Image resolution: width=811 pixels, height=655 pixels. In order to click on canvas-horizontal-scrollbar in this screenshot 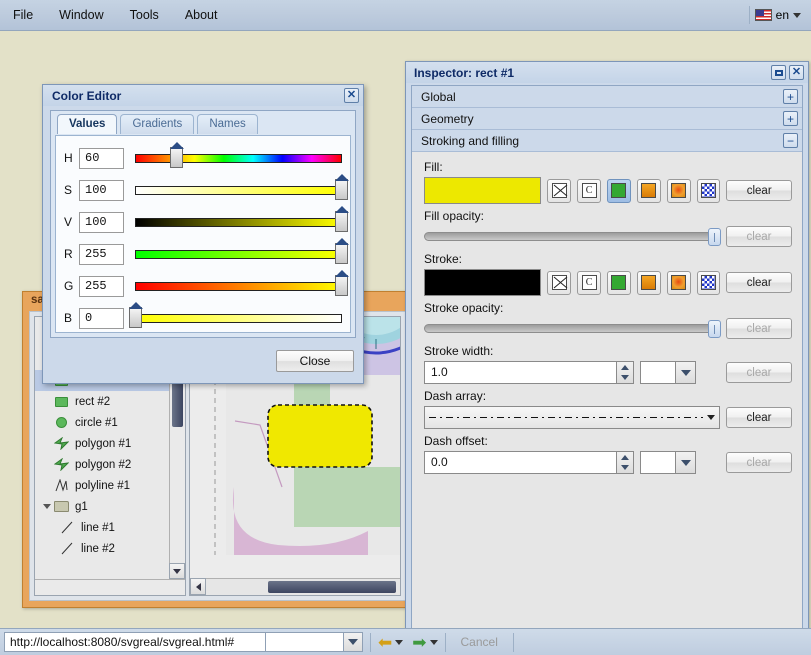, I will do `click(295, 586)`.